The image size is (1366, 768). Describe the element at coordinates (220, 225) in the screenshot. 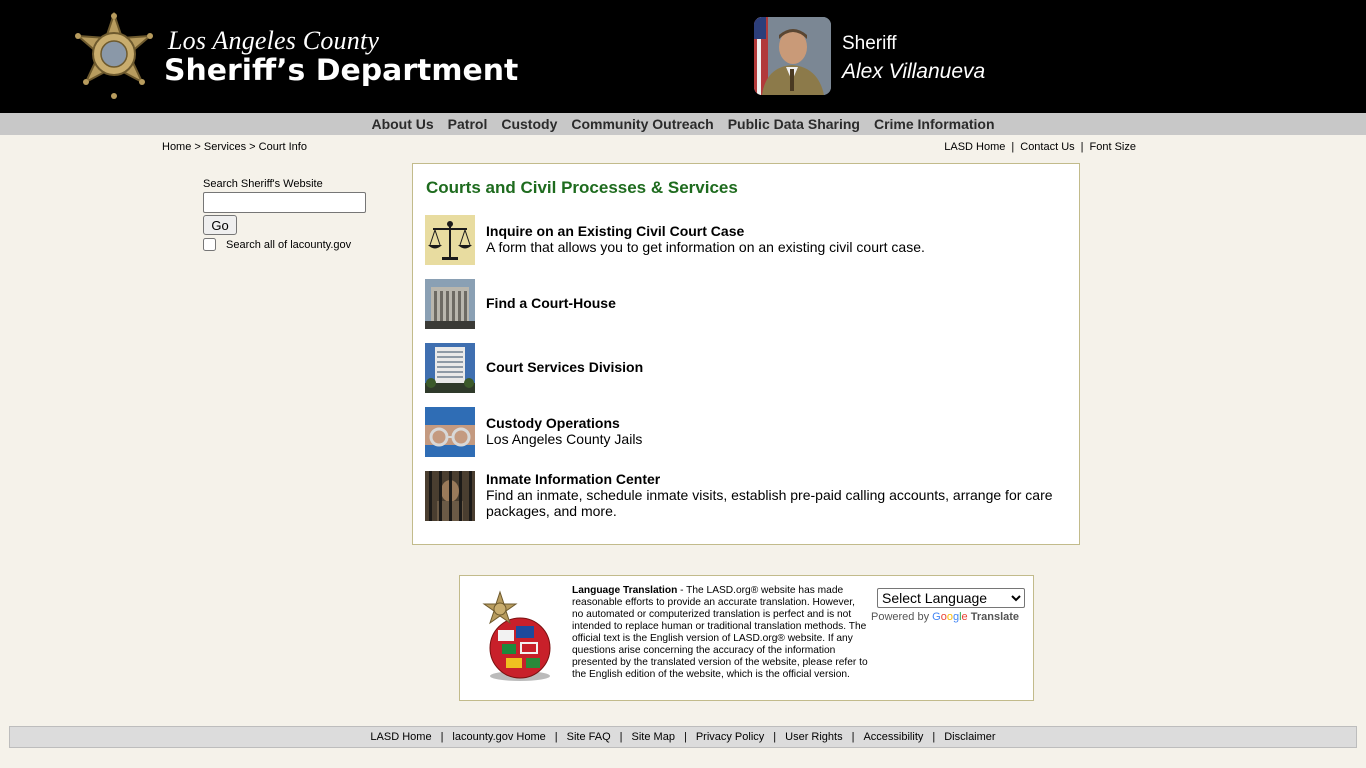

I see `go-button: Go` at that location.